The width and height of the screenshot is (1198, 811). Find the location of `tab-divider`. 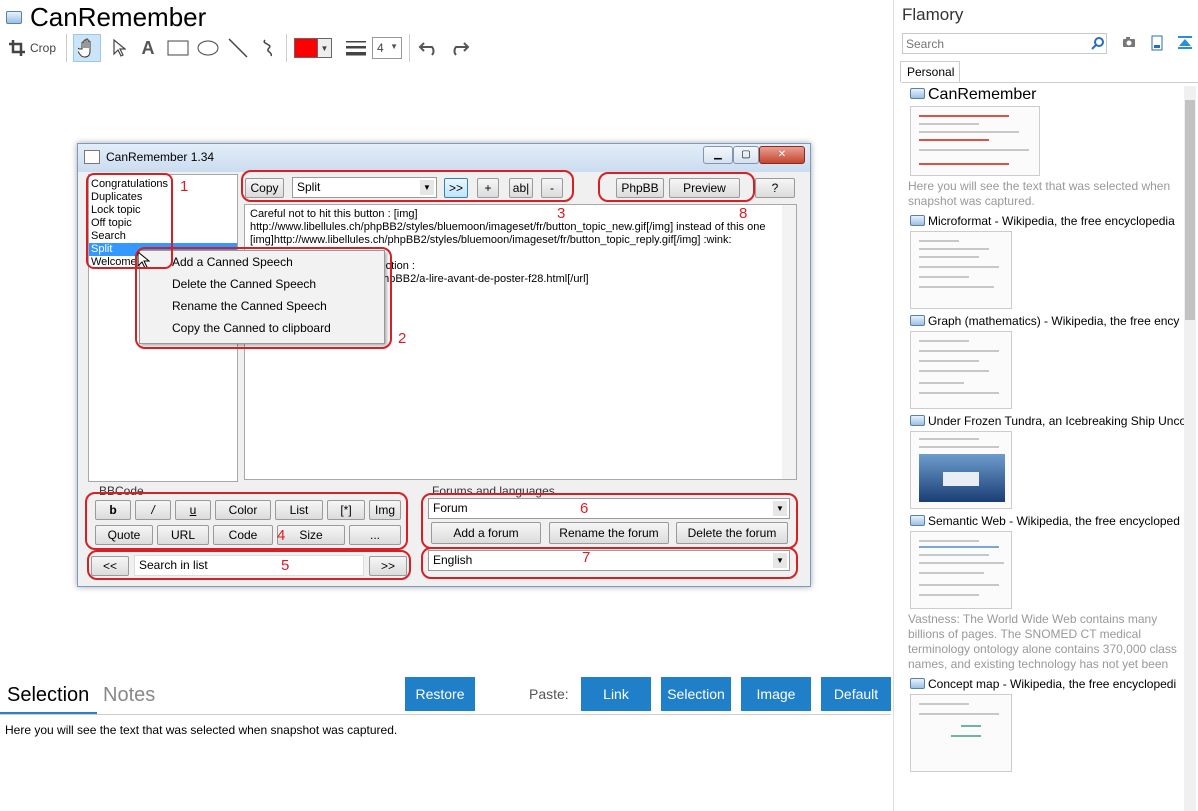

tab-divider is located at coordinates (1050, 82).